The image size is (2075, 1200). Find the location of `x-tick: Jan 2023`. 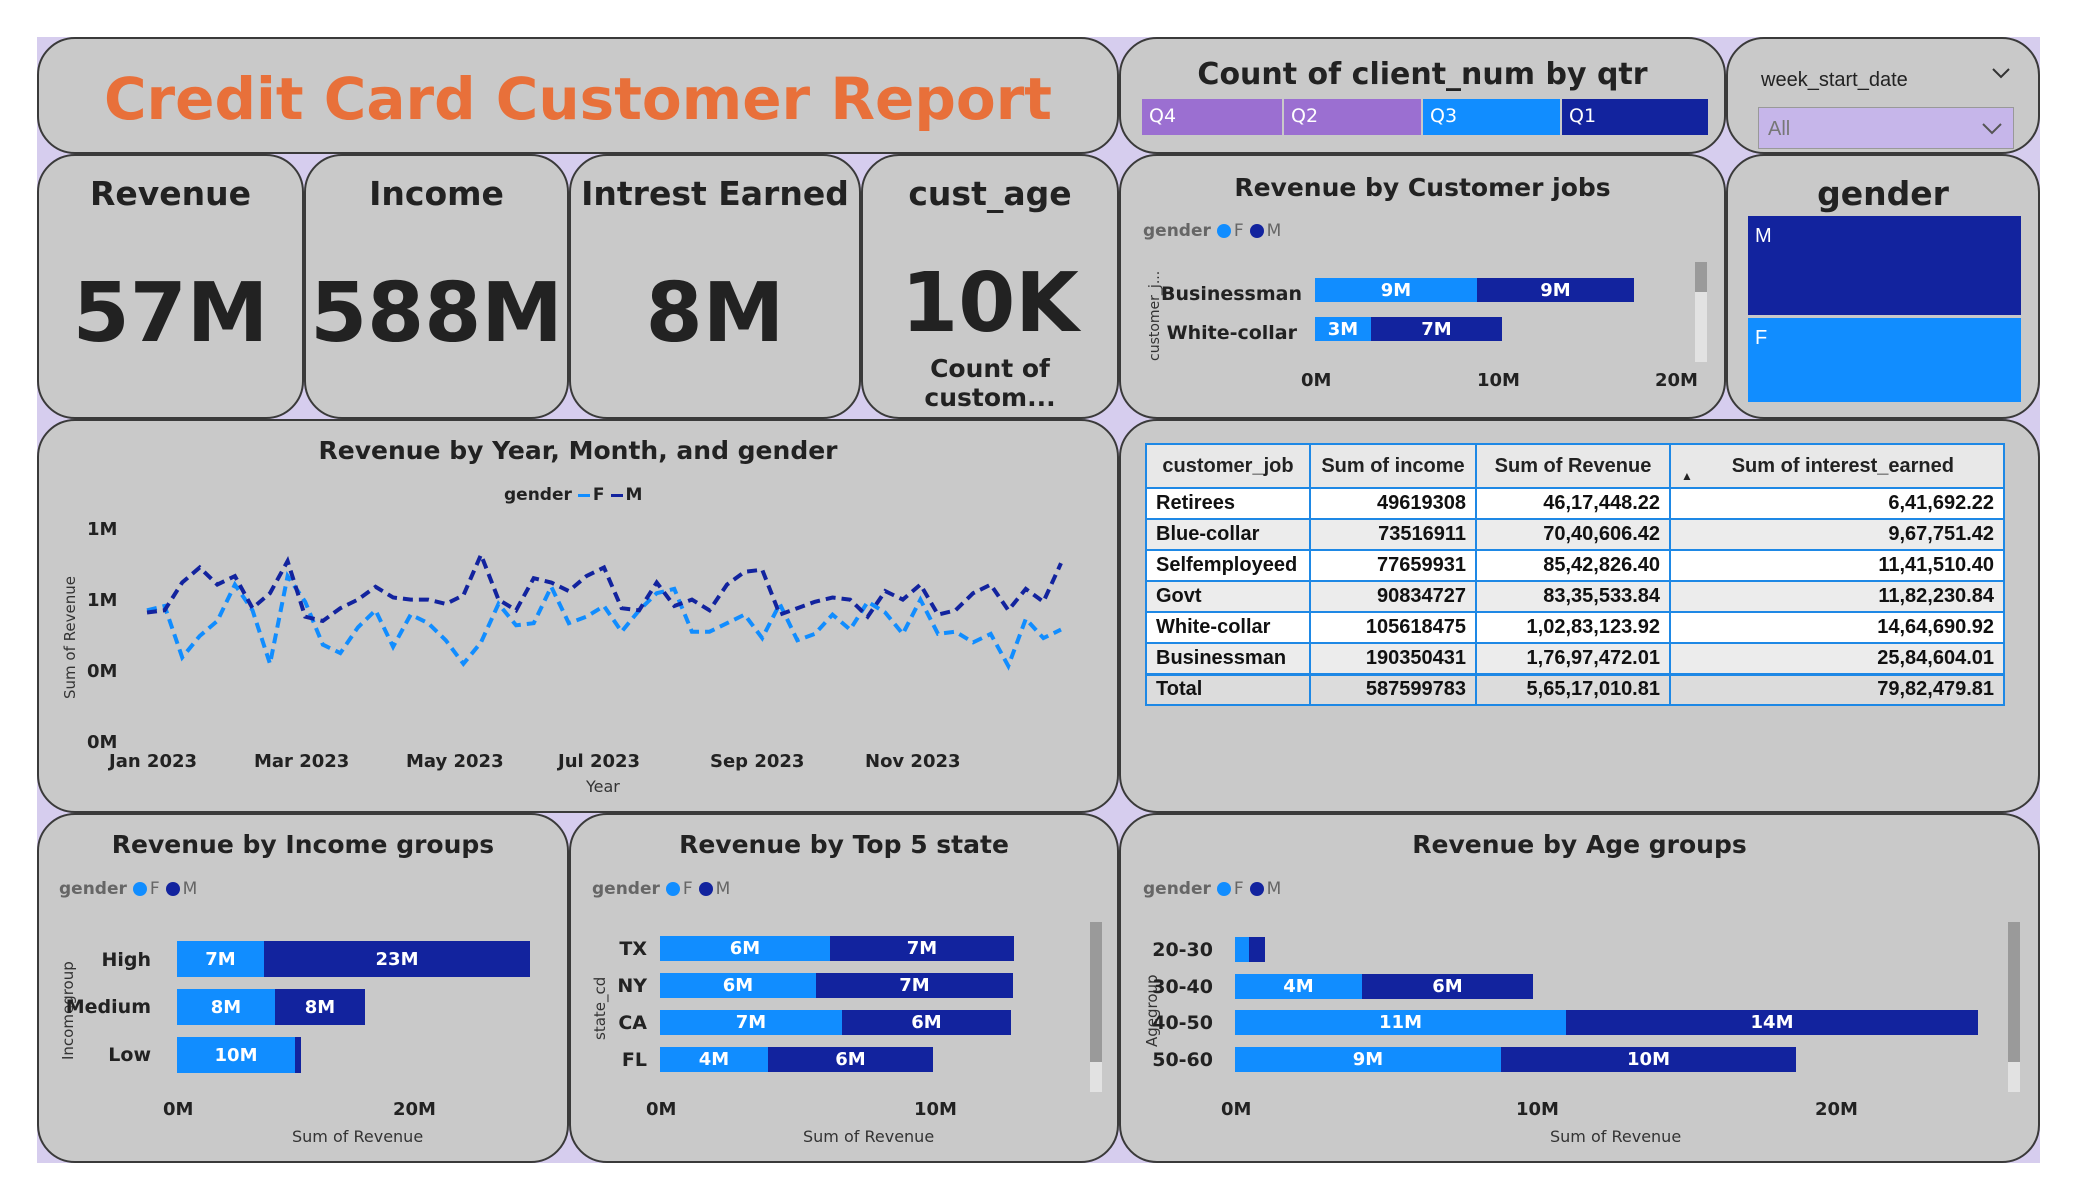

x-tick: Jan 2023 is located at coordinates (153, 761).